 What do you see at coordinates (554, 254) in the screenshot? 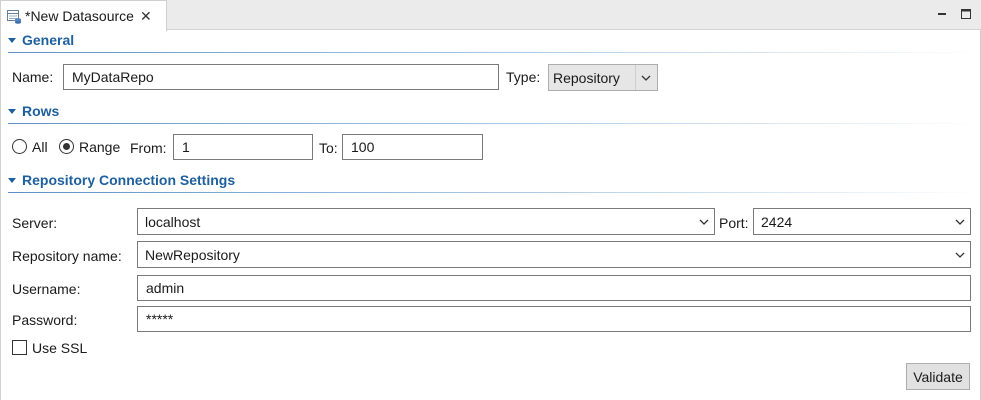
I see `repository-name-select: NewRepository` at bounding box center [554, 254].